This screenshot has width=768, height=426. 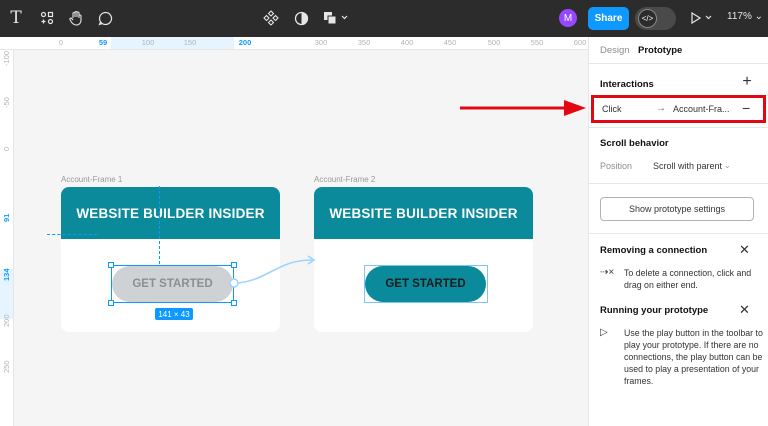 I want to click on running-prototype-title: Running your prototype, so click(x=654, y=310).